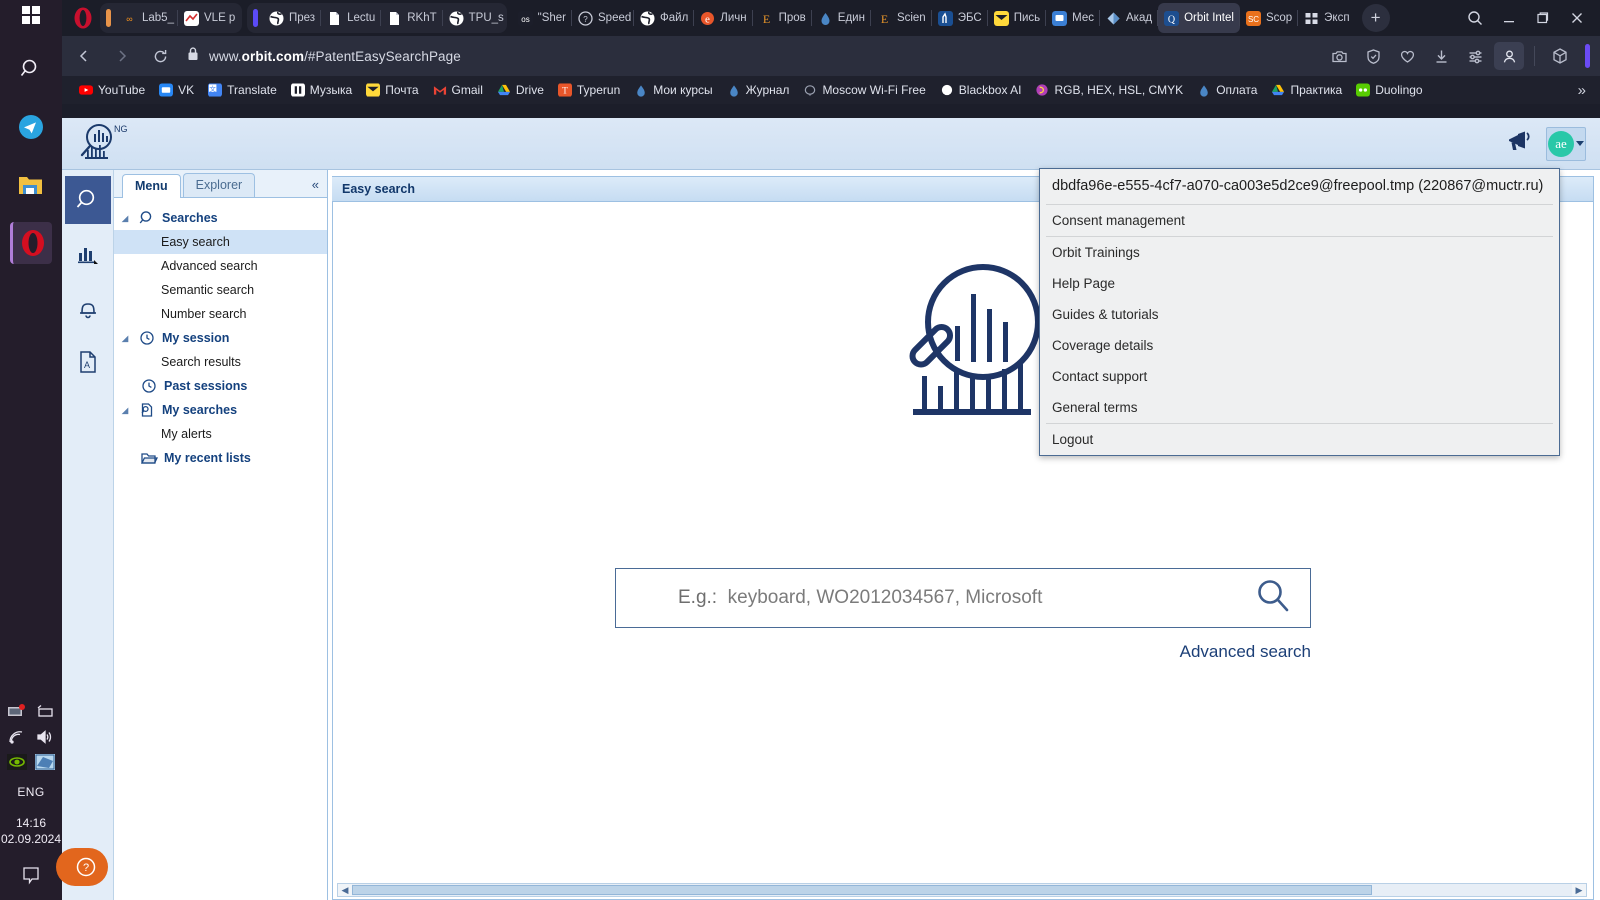 The width and height of the screenshot is (1600, 900). I want to click on tree-group-my-searches: ◢ My searches, so click(220, 410).